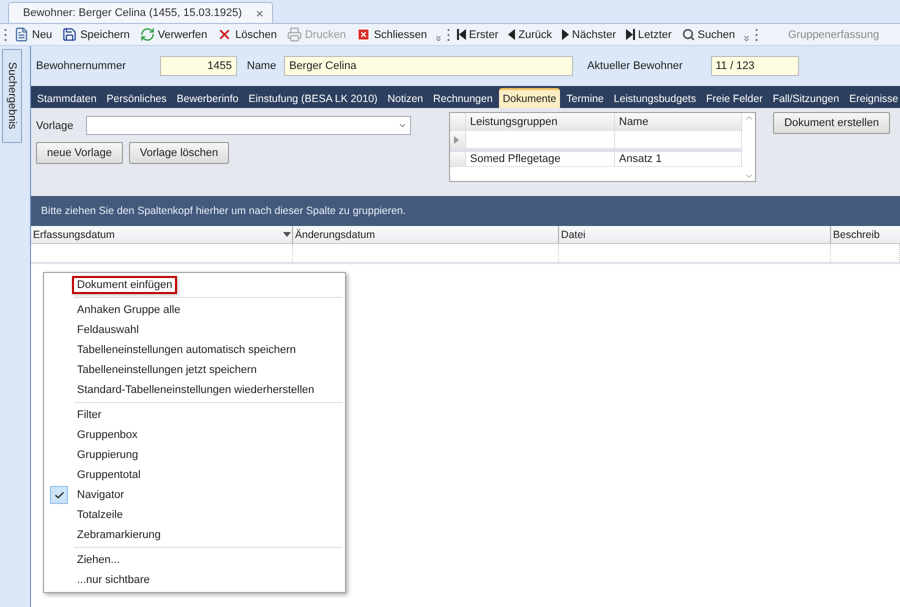 Image resolution: width=900 pixels, height=607 pixels. What do you see at coordinates (96, 34) in the screenshot?
I see `toolbar-button: Speichern` at bounding box center [96, 34].